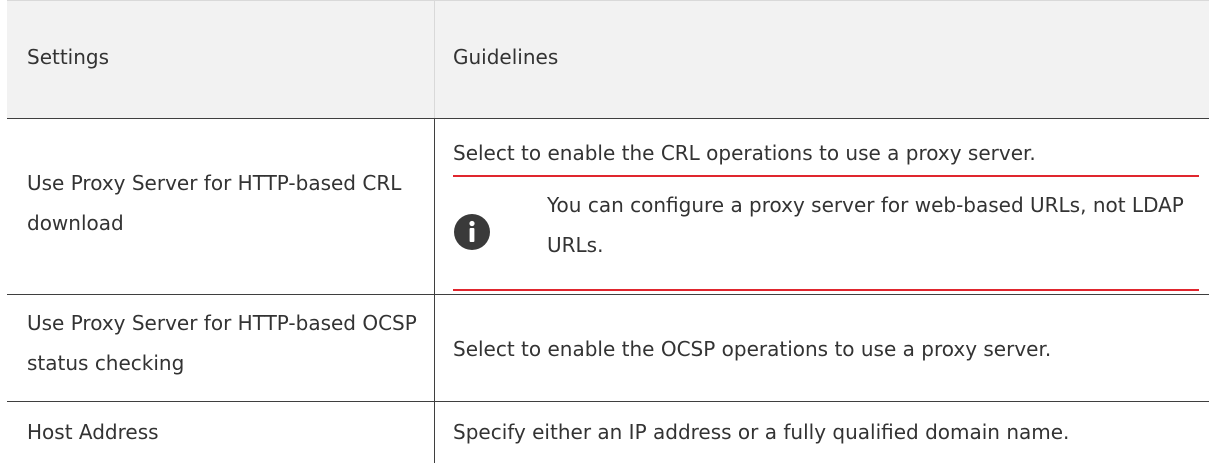  What do you see at coordinates (826, 290) in the screenshot?
I see `note-bottom-rule` at bounding box center [826, 290].